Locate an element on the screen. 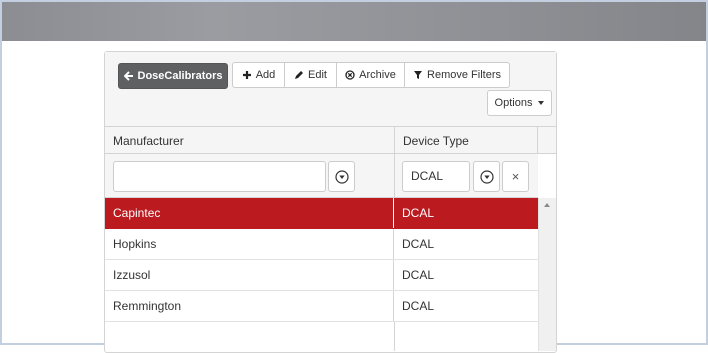 The image size is (708, 353). remove-filters-button: Remove Filters is located at coordinates (457, 75).